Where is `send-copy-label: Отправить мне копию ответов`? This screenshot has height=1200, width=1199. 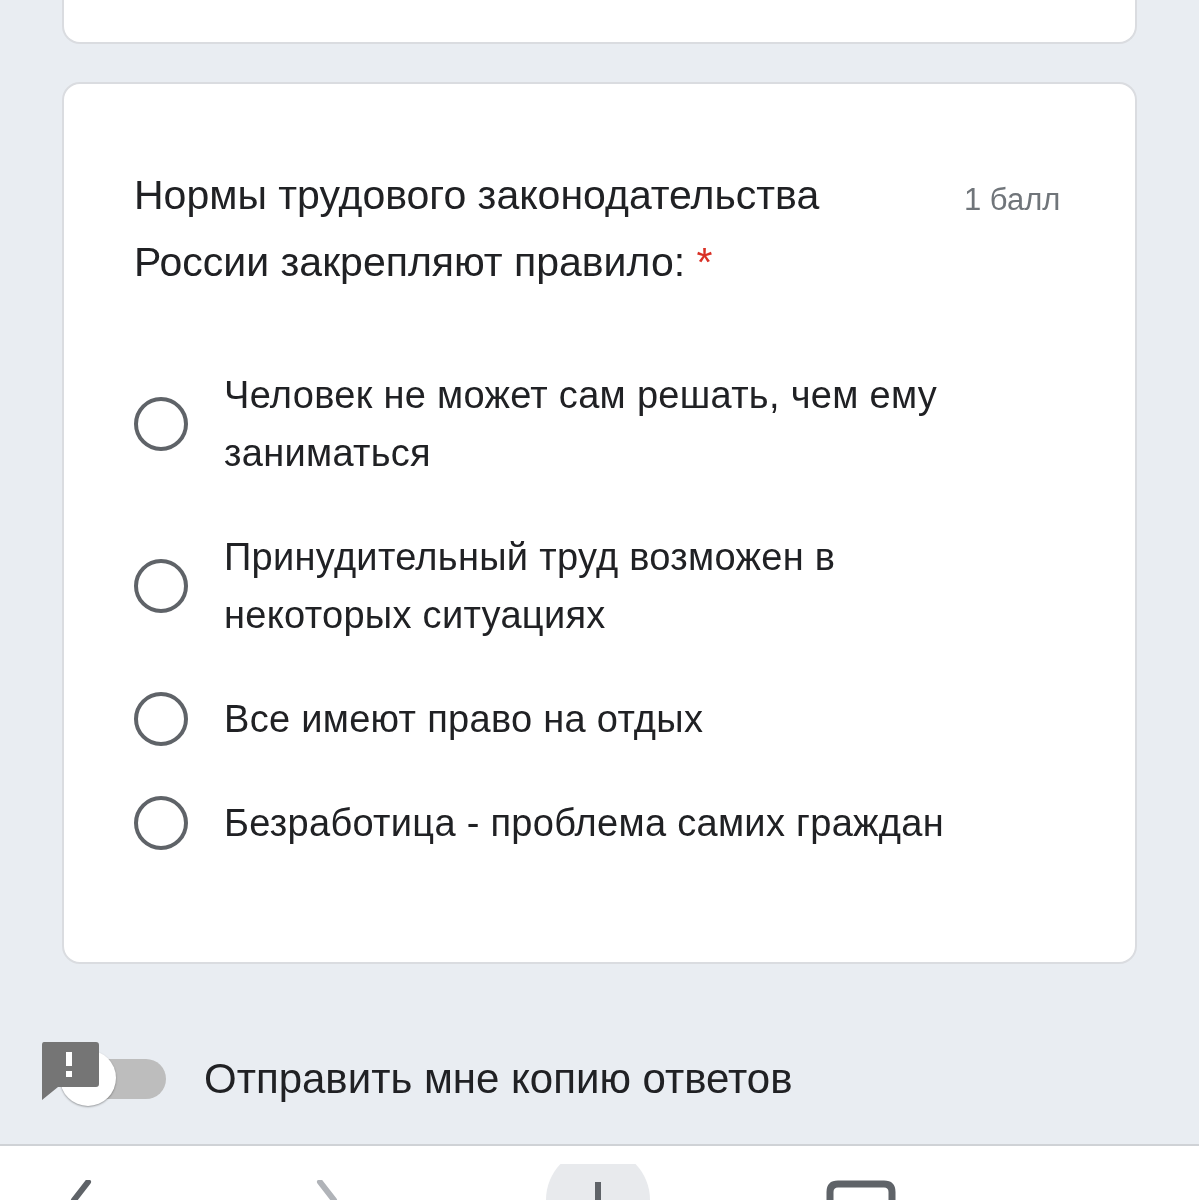 send-copy-label: Отправить мне копию ответов is located at coordinates (498, 1079).